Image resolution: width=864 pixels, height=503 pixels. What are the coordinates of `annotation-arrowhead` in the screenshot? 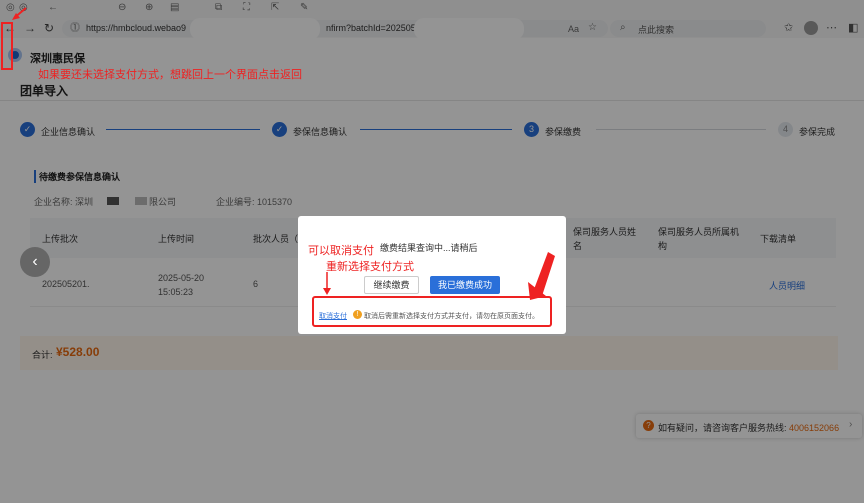 It's located at (327, 291).